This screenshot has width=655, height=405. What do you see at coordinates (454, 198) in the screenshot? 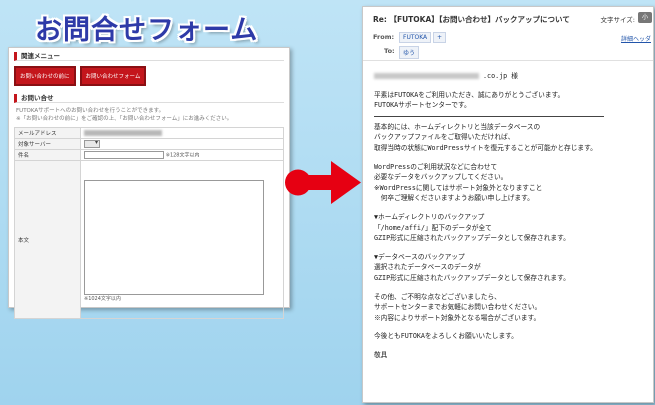
I see `body-line: 何卒ご理解くださいますようお願い申し上げます。` at bounding box center [454, 198].